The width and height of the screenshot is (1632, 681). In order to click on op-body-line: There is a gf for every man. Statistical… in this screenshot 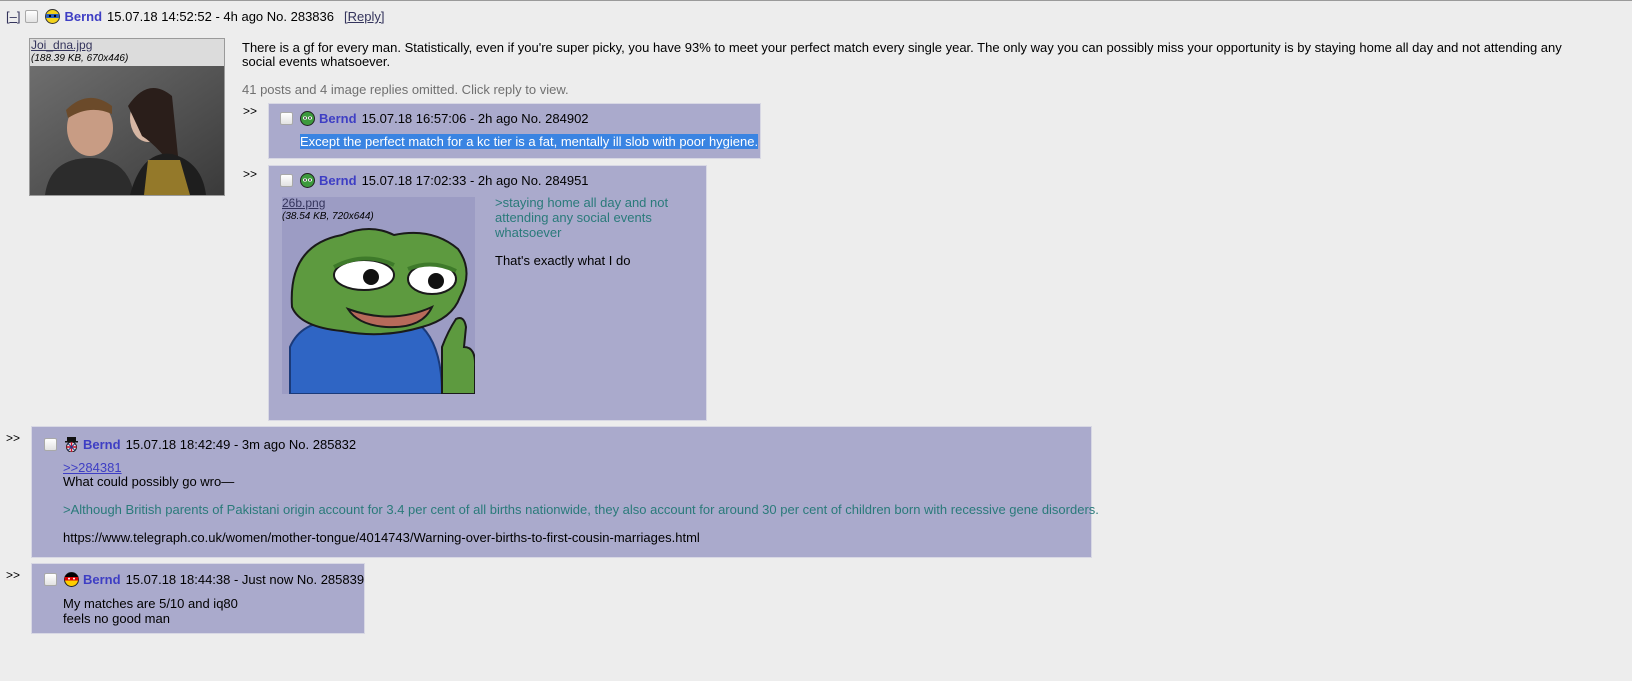, I will do `click(902, 47)`.